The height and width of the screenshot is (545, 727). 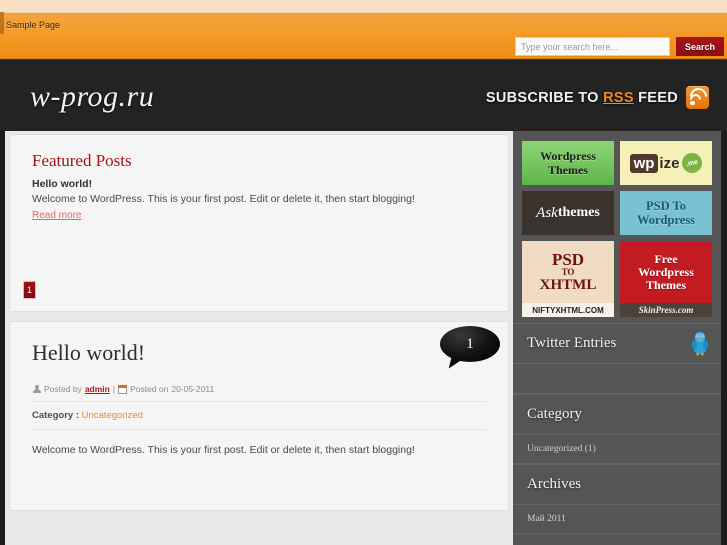 I want to click on featured-pagination: 1, so click(x=29, y=290).